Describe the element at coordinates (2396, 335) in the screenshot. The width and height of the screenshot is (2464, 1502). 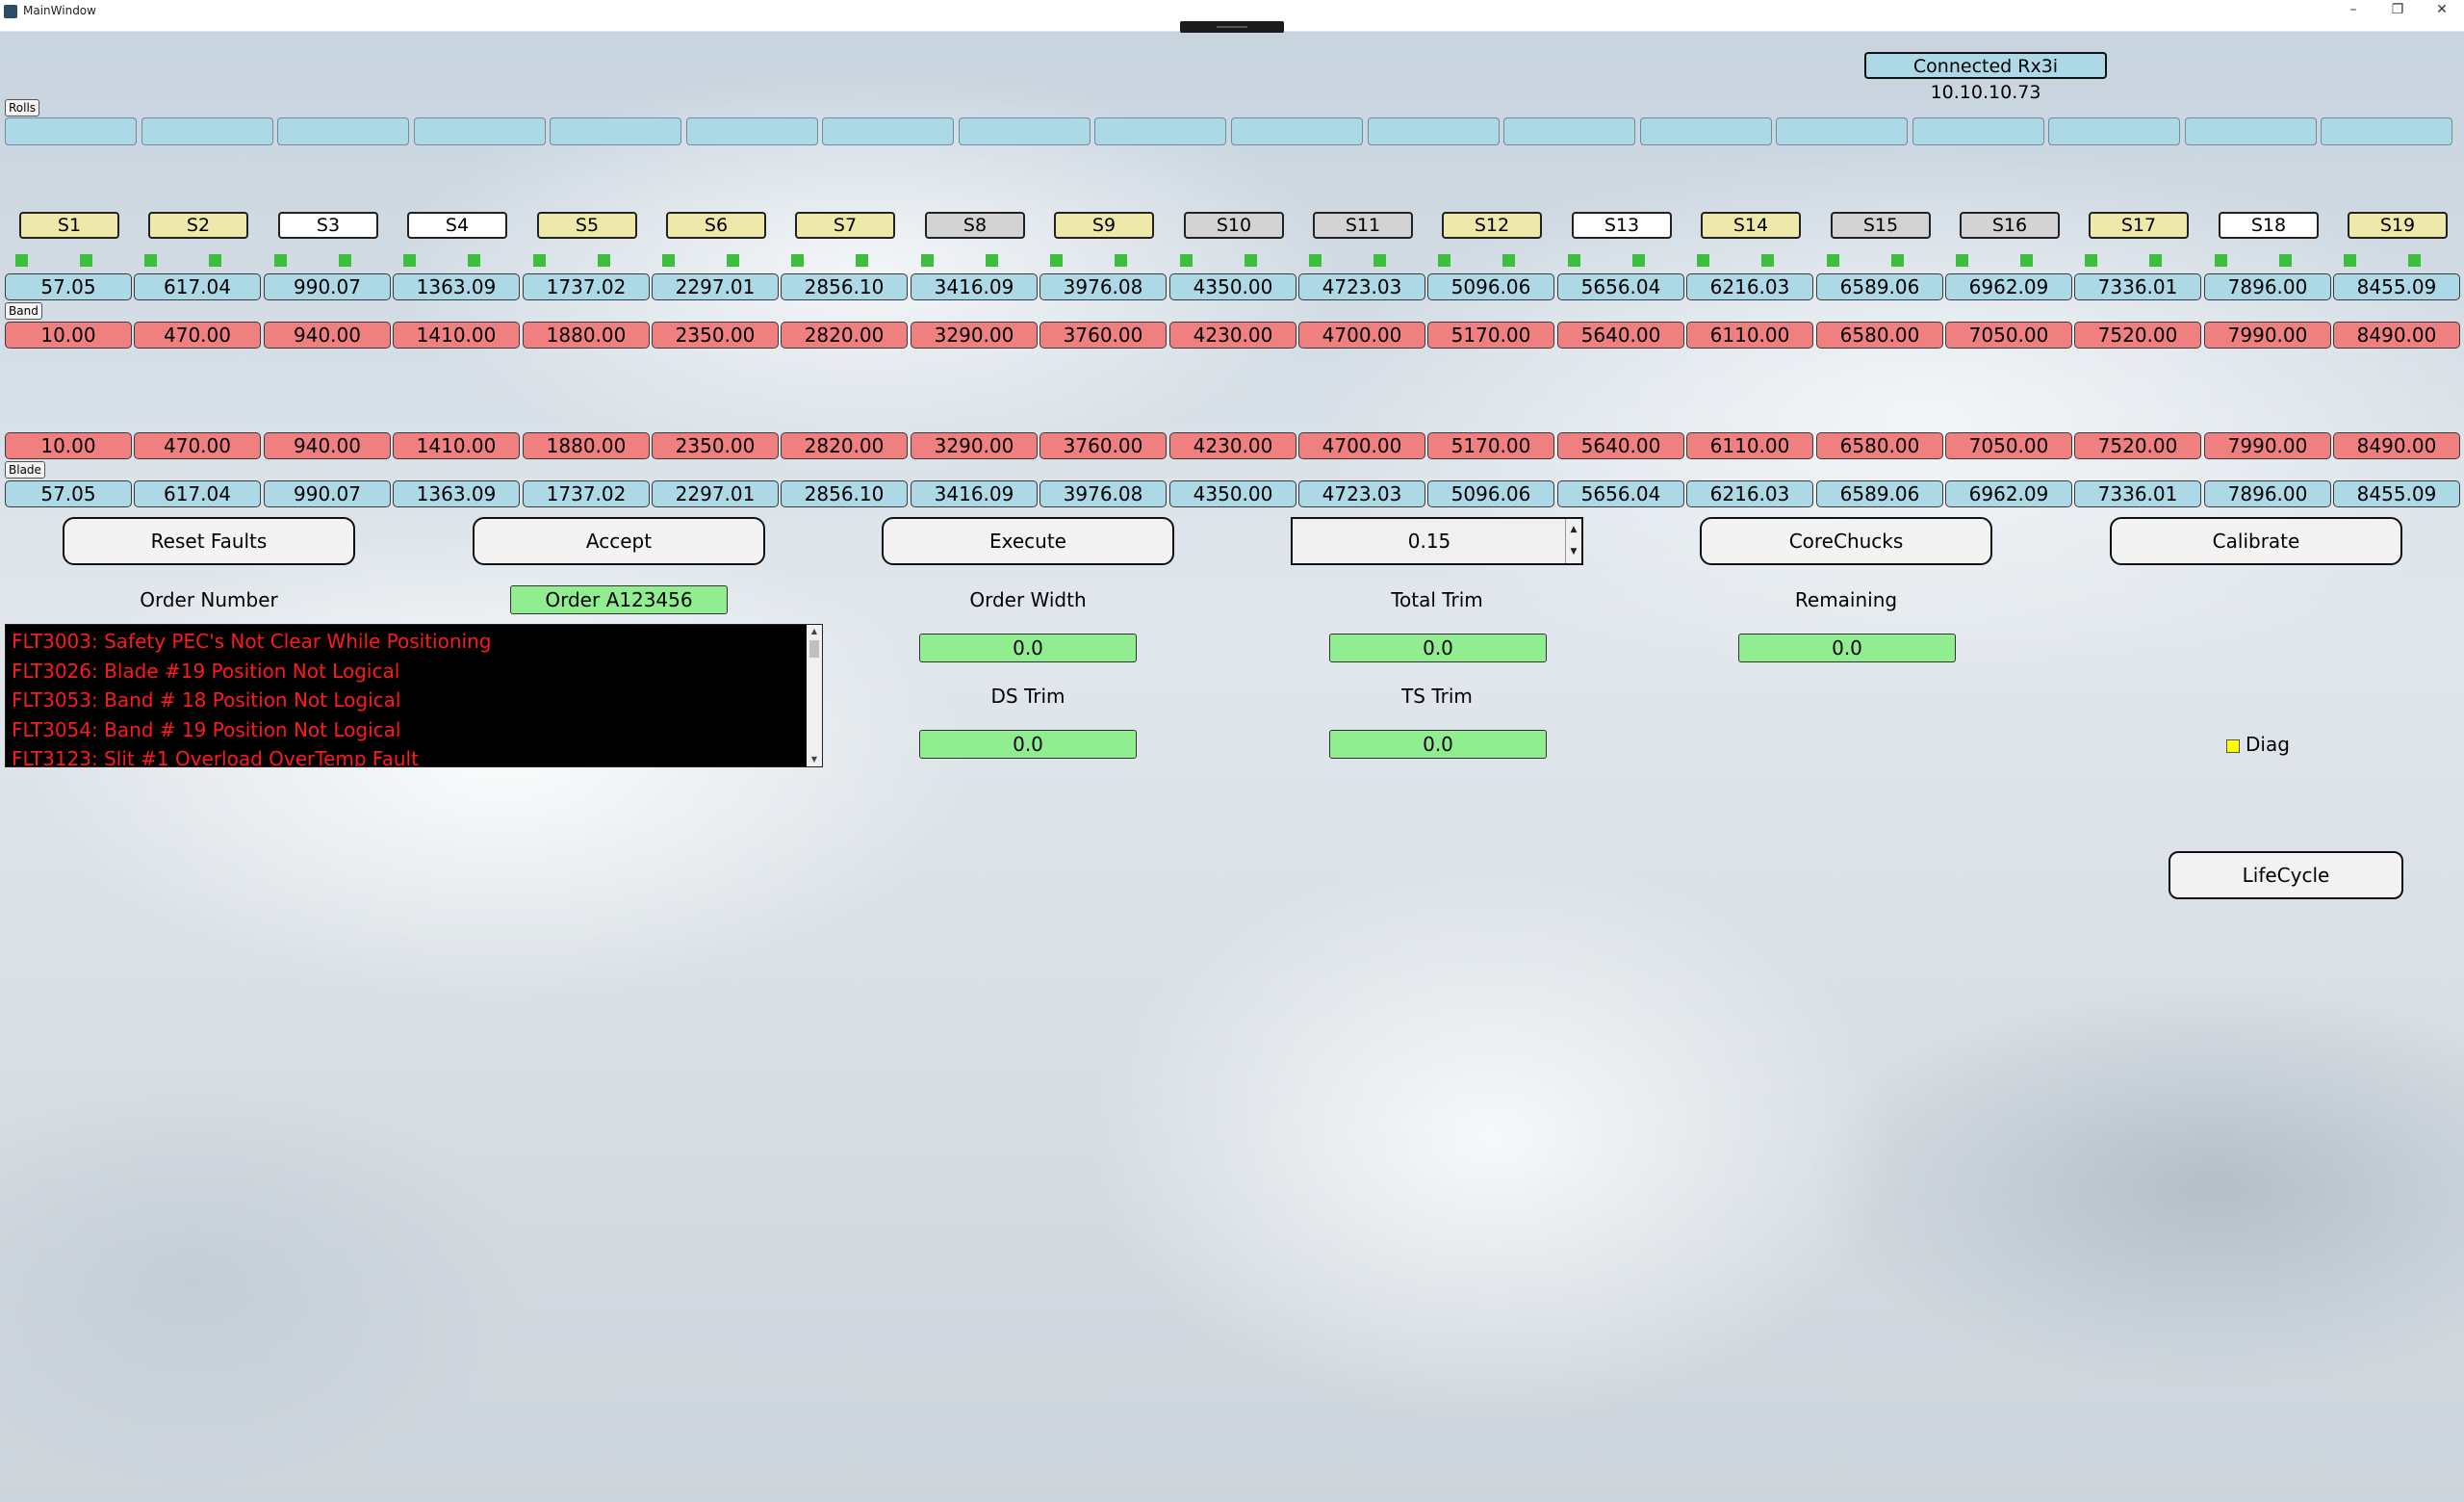
I see `band-target-cell: 8490.00` at that location.